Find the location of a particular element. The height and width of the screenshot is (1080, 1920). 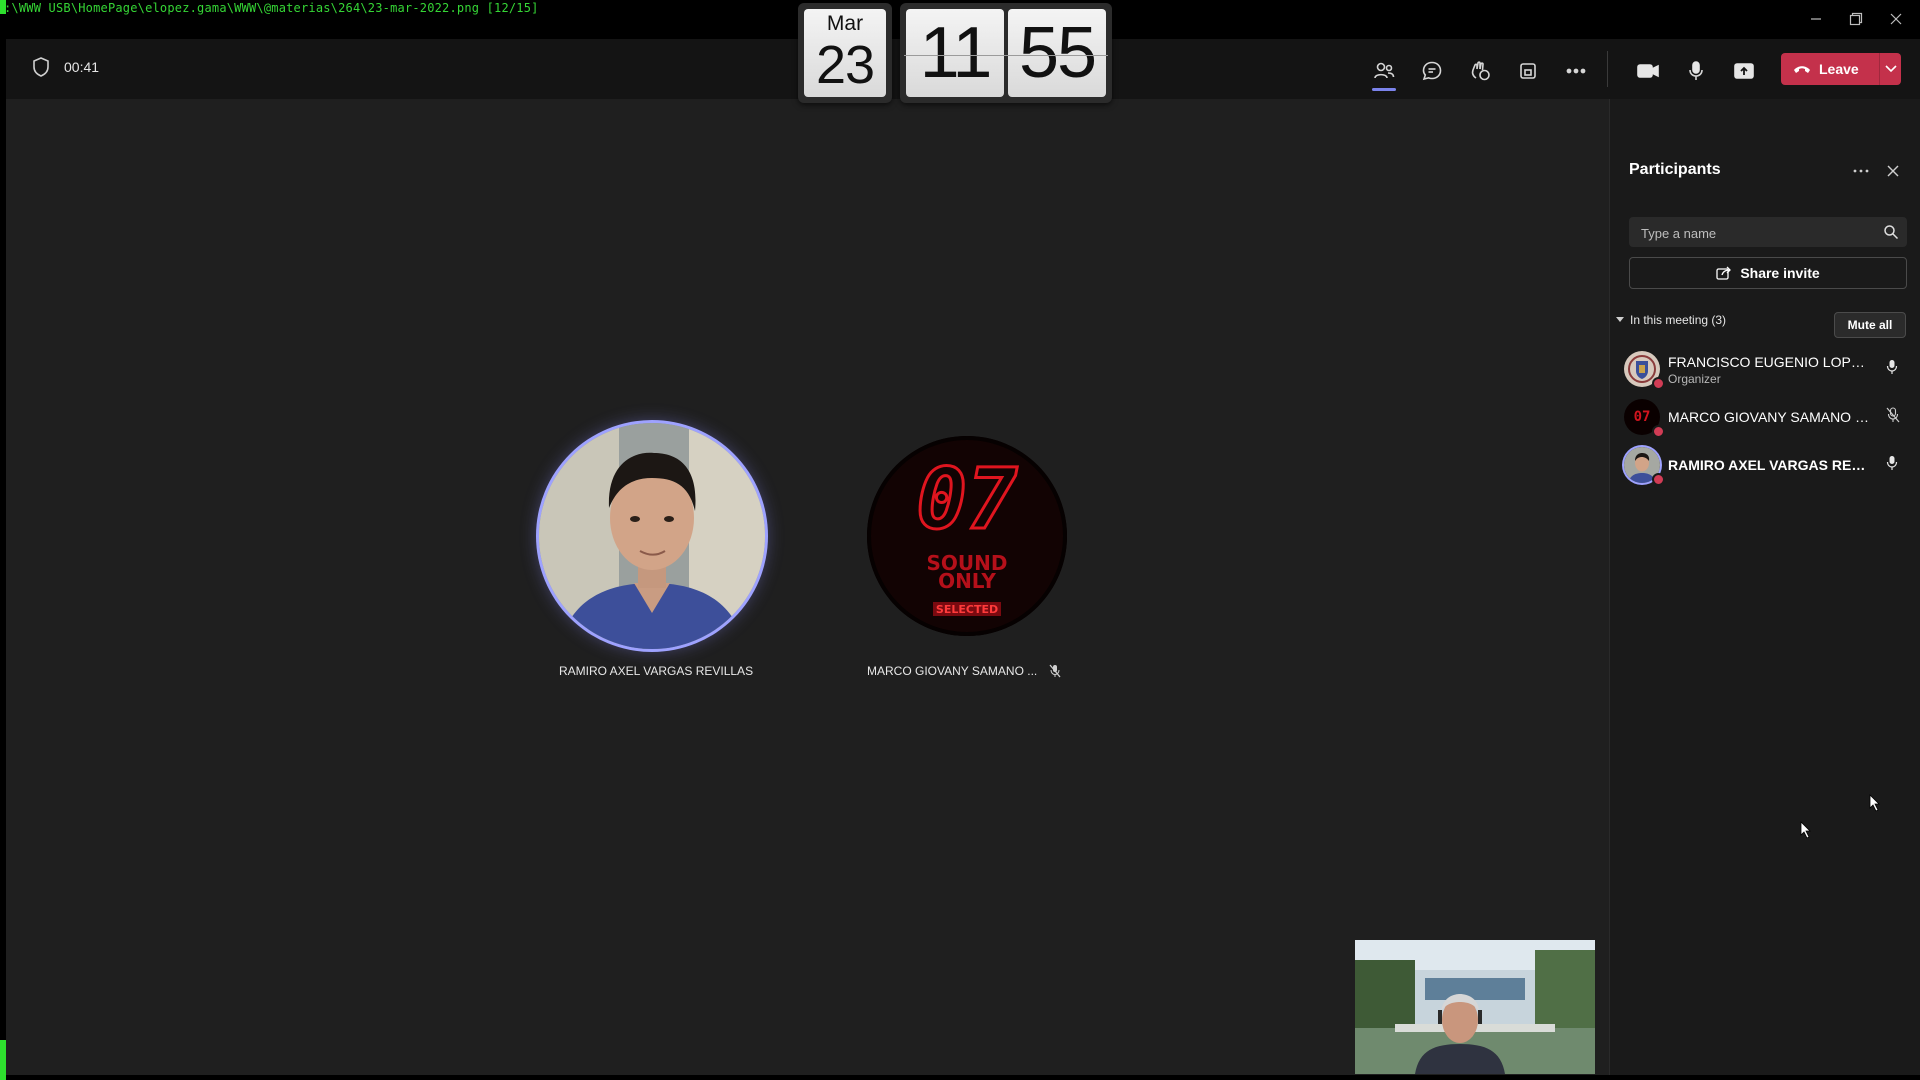

camera-icon is located at coordinates (1648, 71).